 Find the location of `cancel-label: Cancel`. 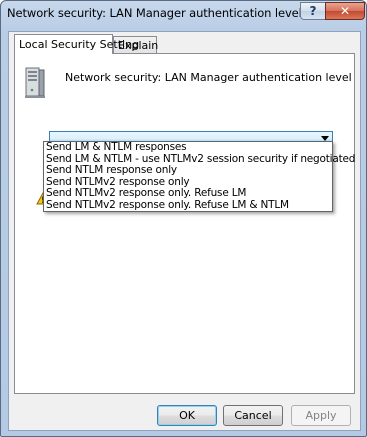

cancel-label: Cancel is located at coordinates (253, 415).